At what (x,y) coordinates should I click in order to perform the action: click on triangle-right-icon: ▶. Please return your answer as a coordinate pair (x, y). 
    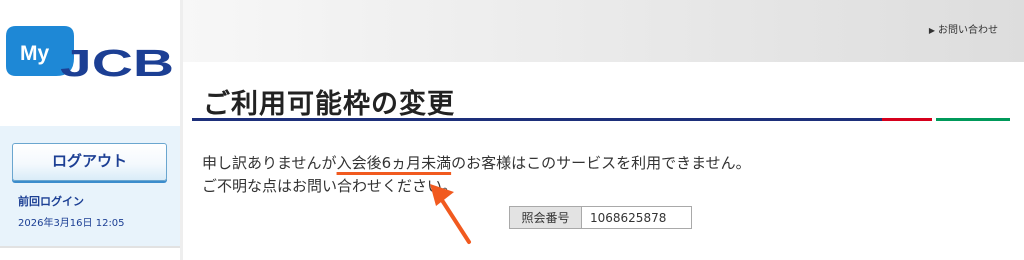
    Looking at the image, I should click on (931, 30).